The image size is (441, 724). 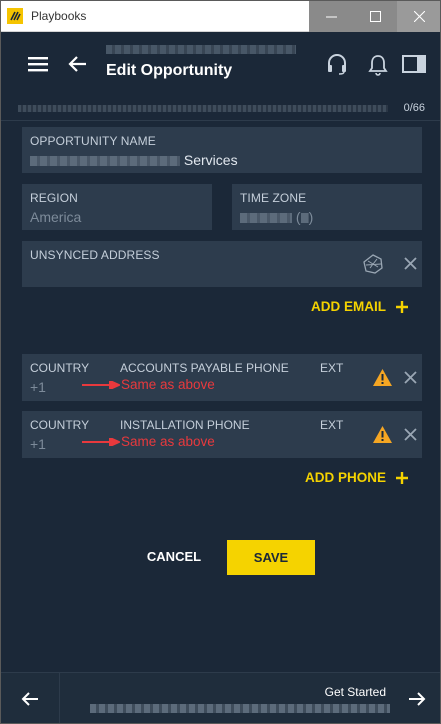 What do you see at coordinates (56, 217) in the screenshot?
I see `region-value: America` at bounding box center [56, 217].